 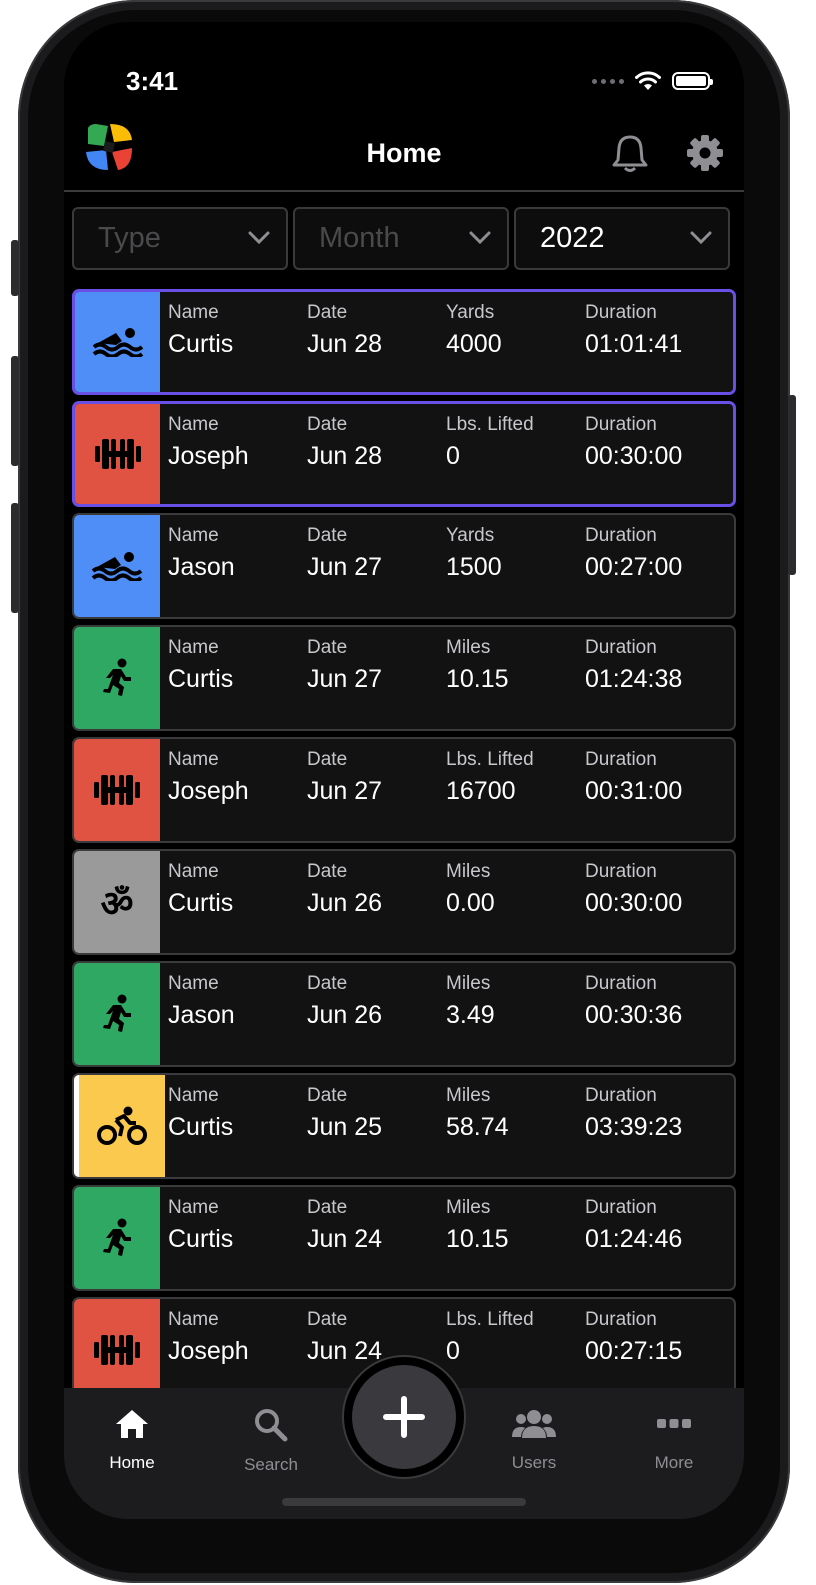 What do you see at coordinates (634, 679) in the screenshot?
I see `duration-value: 01:24:38` at bounding box center [634, 679].